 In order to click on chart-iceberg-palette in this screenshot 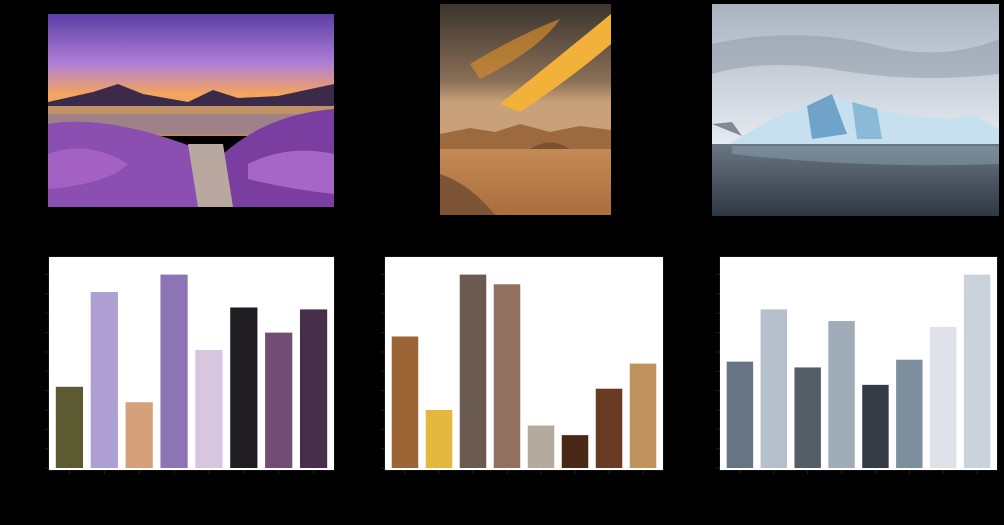, I will do `click(857, 365)`.